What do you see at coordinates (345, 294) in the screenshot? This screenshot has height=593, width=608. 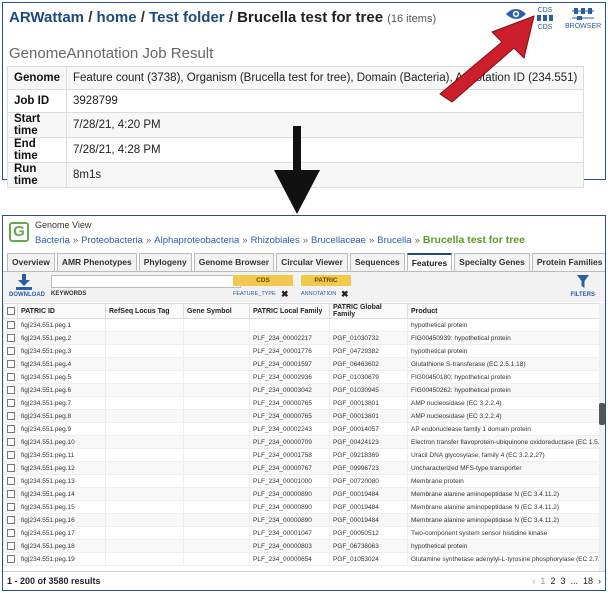 I see `remove-annotation-icon: ✖` at bounding box center [345, 294].